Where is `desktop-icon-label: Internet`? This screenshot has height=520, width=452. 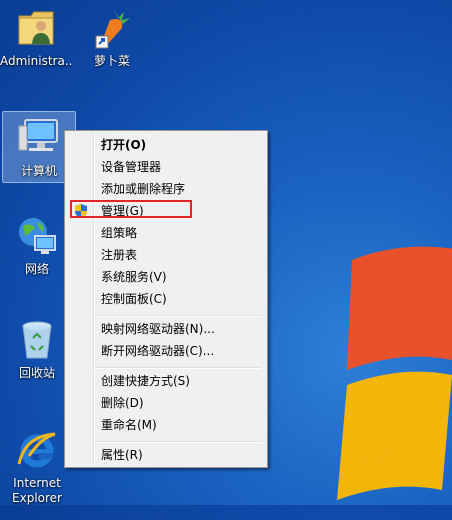
desktop-icon-label: Internet is located at coordinates (37, 483).